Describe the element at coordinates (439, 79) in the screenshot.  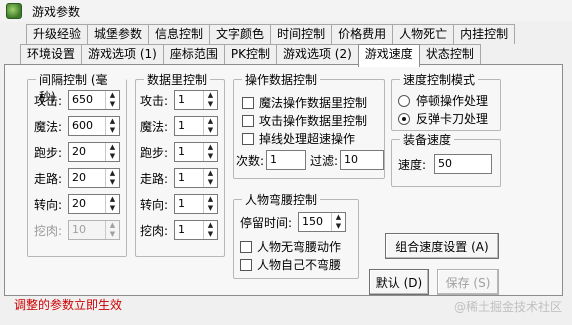
I see `speed-mode-group-title: 速度控制模式` at that location.